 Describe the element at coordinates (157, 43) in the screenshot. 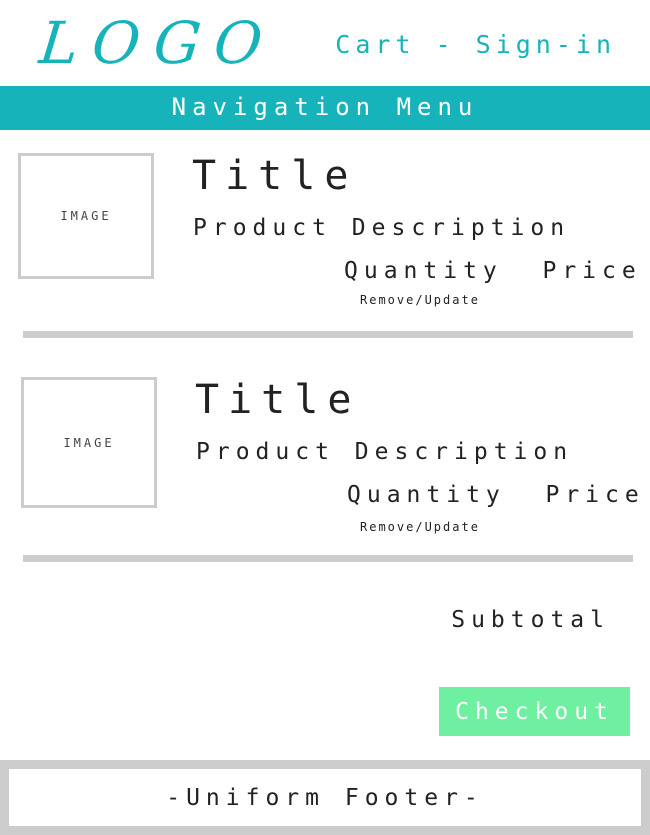

I see `site-logo: LOGO` at that location.